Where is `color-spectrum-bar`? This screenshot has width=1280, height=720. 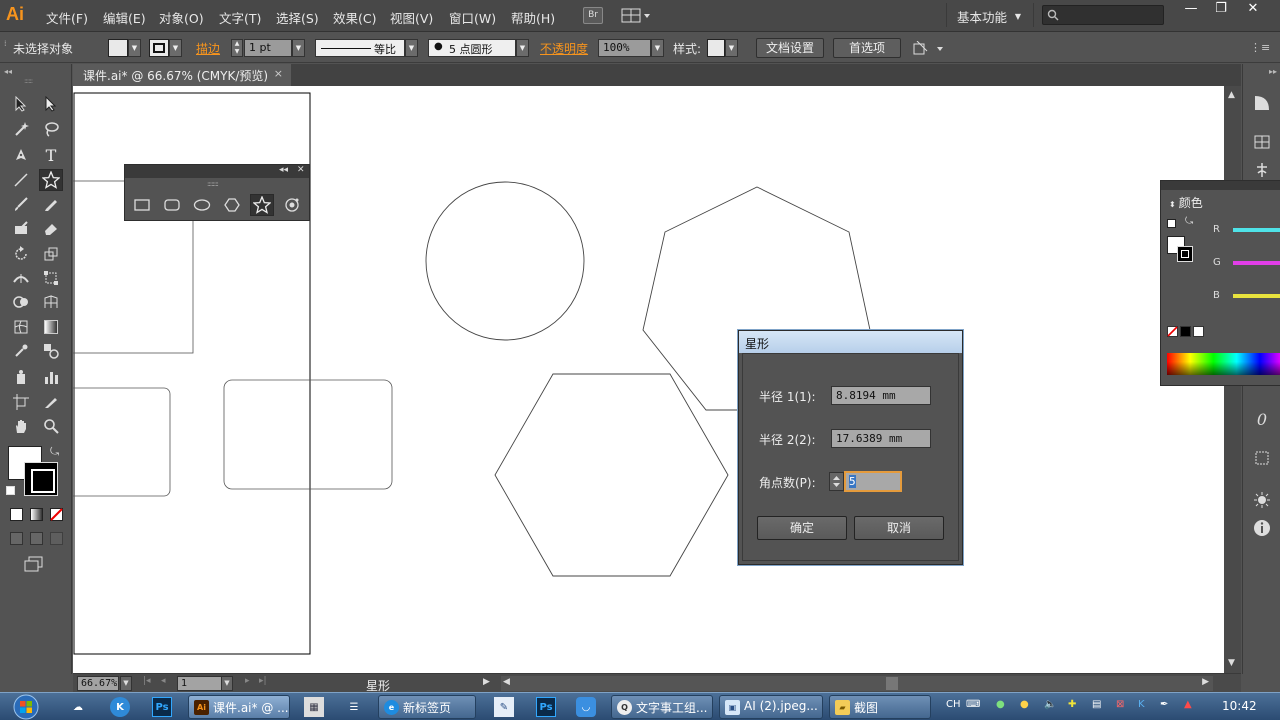
color-spectrum-bar is located at coordinates (1223, 364).